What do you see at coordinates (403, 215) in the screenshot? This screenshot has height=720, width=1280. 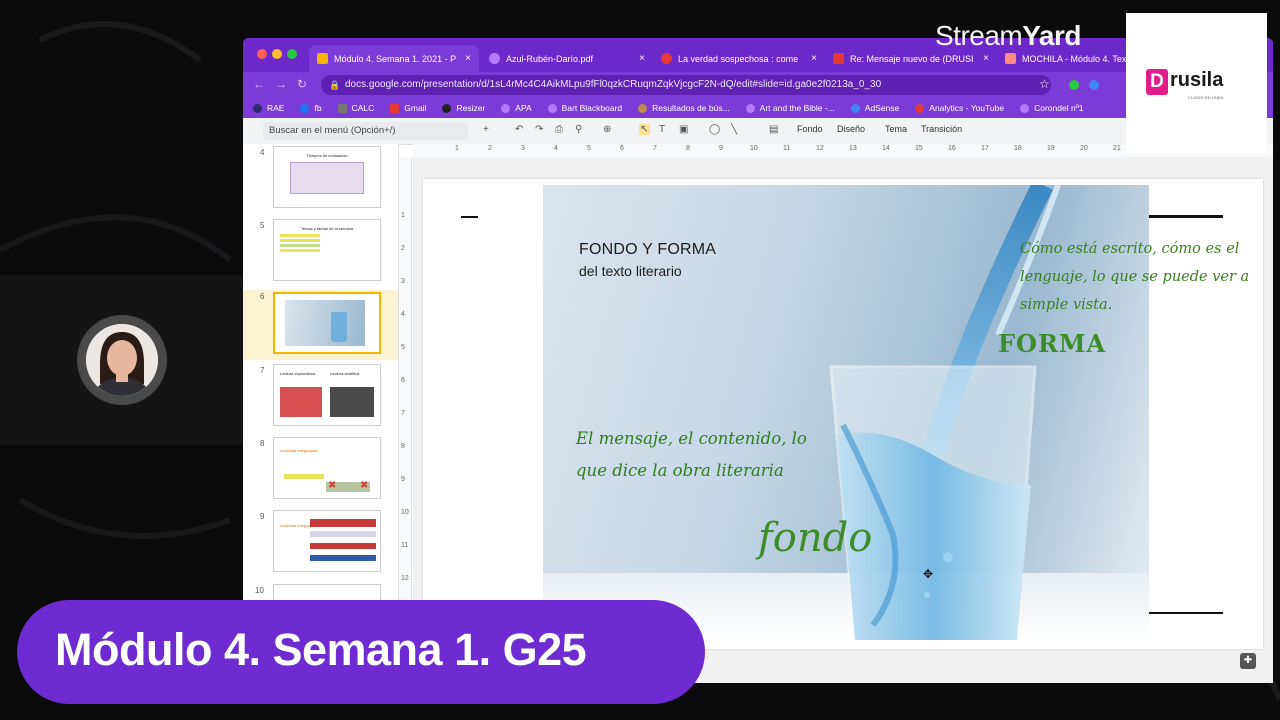 I see `ruler-mark: 1` at bounding box center [403, 215].